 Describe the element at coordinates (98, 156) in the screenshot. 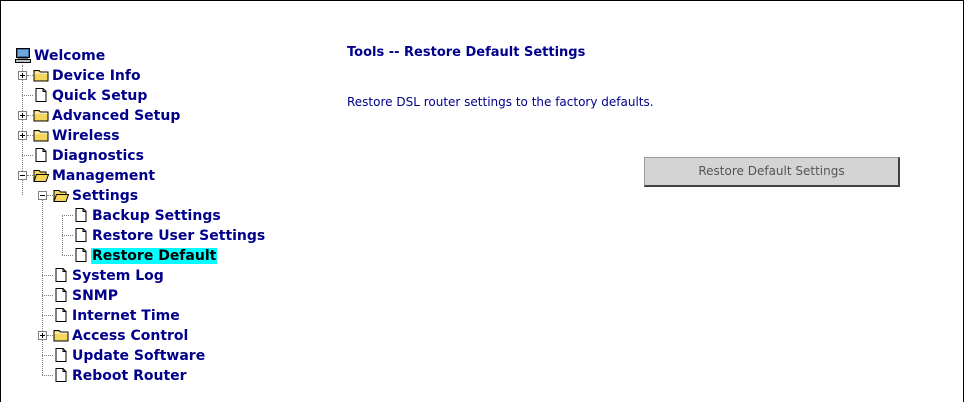

I see `tree-item-label: Diagnostics` at that location.